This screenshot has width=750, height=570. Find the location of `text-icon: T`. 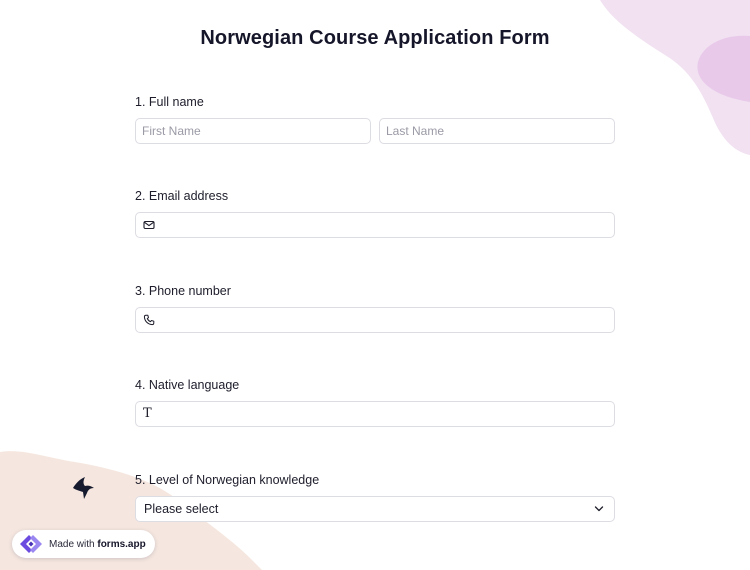

text-icon: T is located at coordinates (147, 413).